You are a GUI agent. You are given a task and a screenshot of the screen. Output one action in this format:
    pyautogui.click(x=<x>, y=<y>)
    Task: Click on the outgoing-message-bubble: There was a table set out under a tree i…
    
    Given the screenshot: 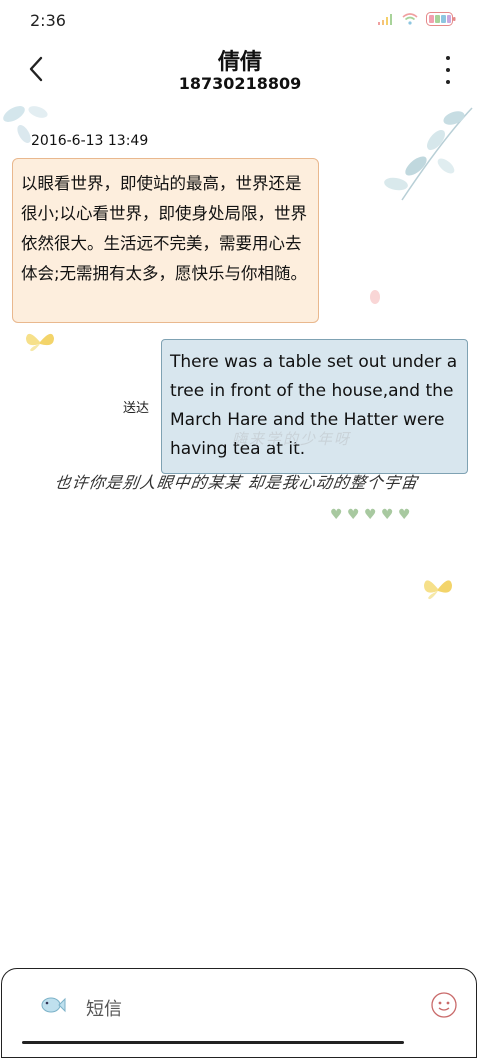 What is the action you would take?
    pyautogui.click(x=314, y=406)
    